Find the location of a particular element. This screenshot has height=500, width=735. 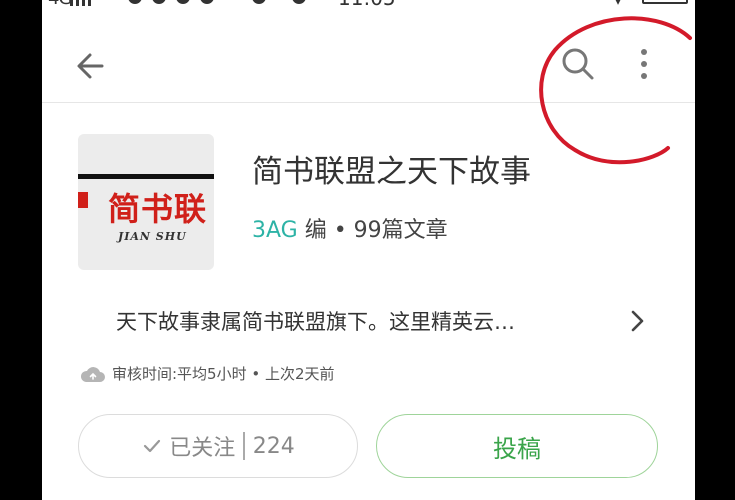

collection-cover: 简书联 JIAN SHU is located at coordinates (146, 202).